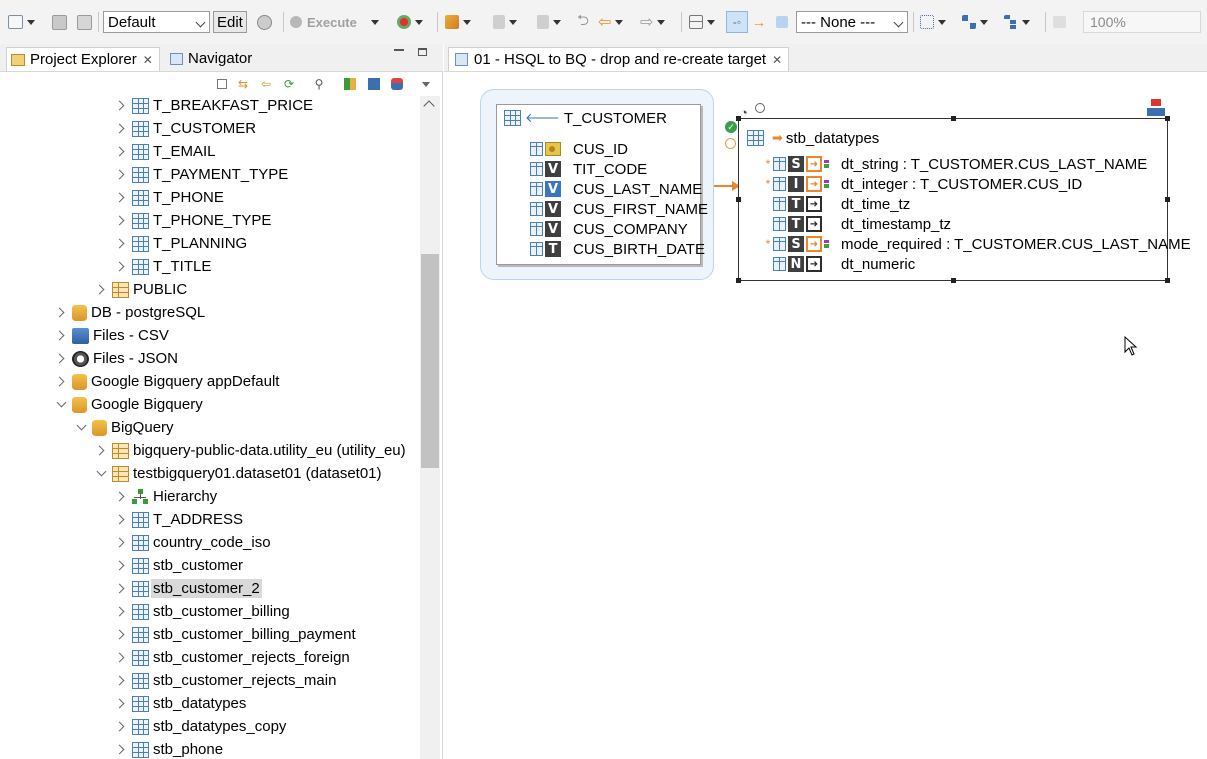  Describe the element at coordinates (165, 151) in the screenshot. I see `tree-item-t-email: T_EMAIL` at that location.